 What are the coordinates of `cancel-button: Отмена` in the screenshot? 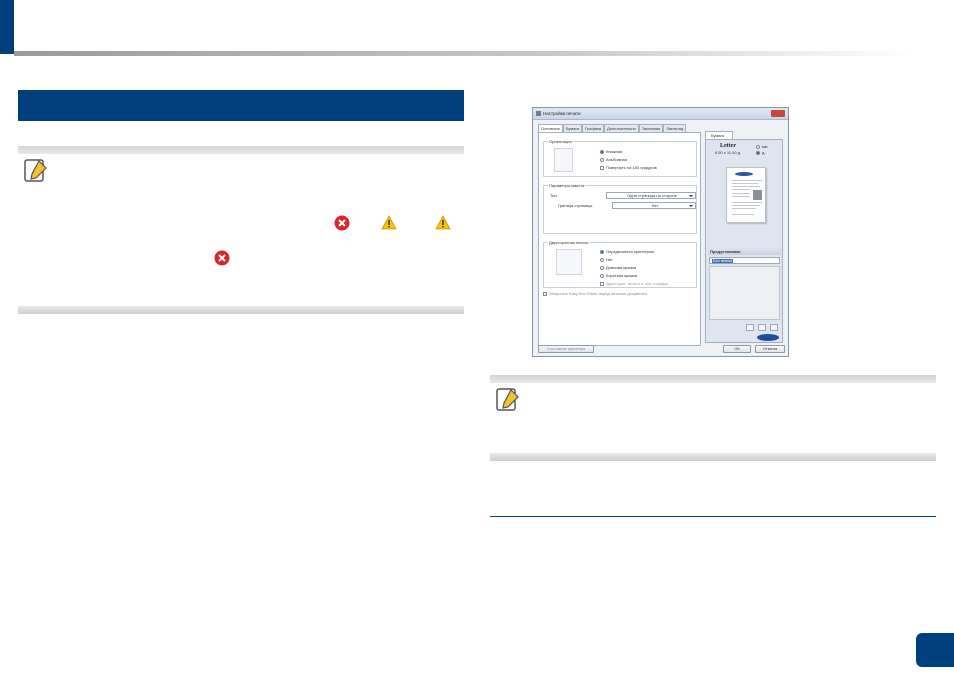 It's located at (770, 349).